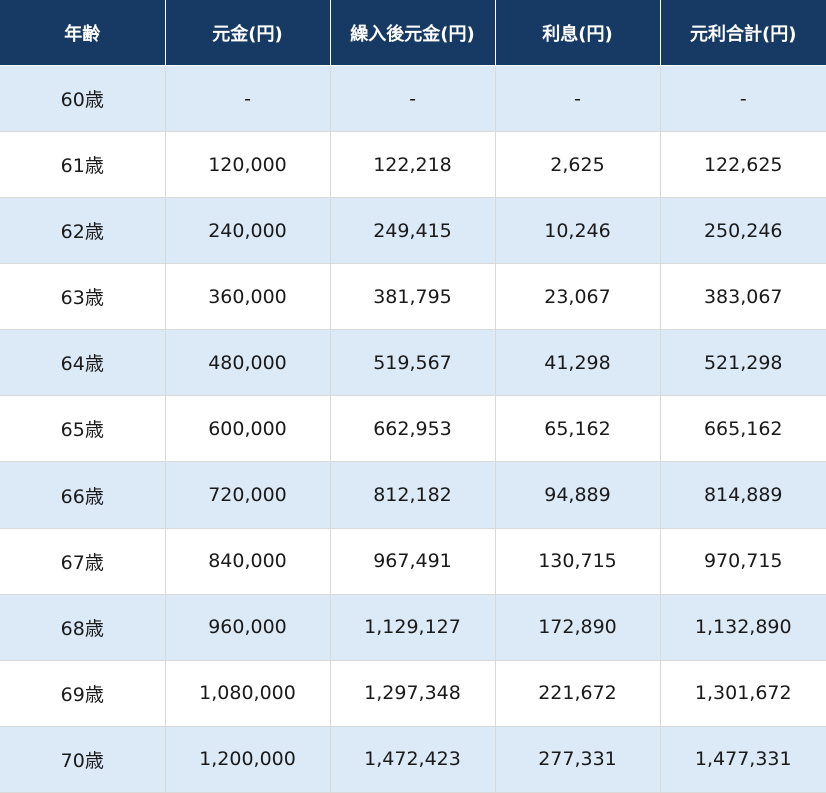 This screenshot has height=793, width=826. I want to click on header-total: 元利合計(円), so click(743, 33).